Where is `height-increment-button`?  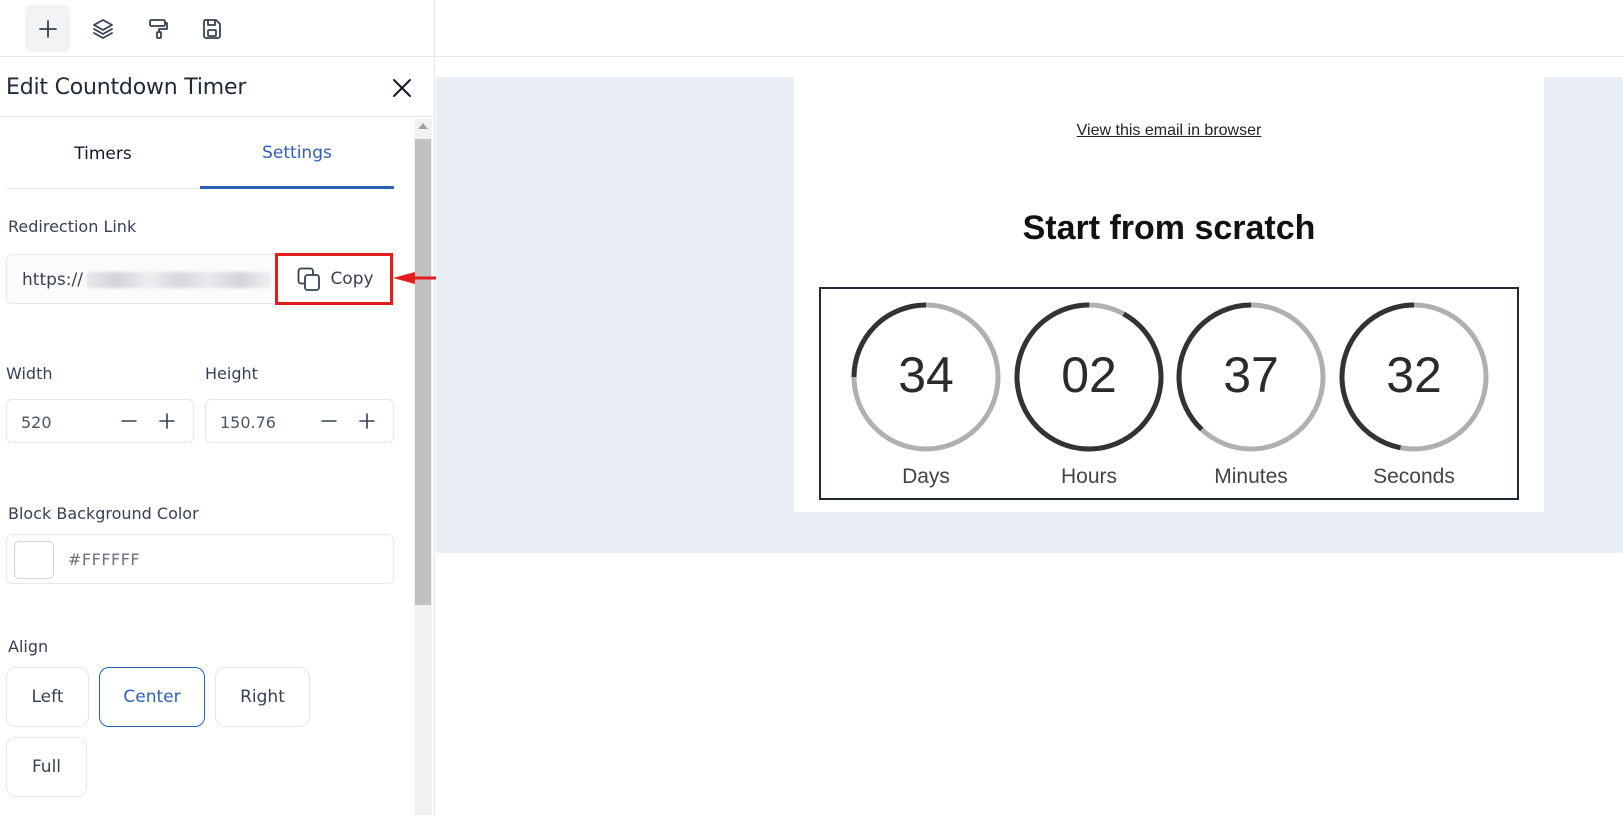
height-increment-button is located at coordinates (367, 421).